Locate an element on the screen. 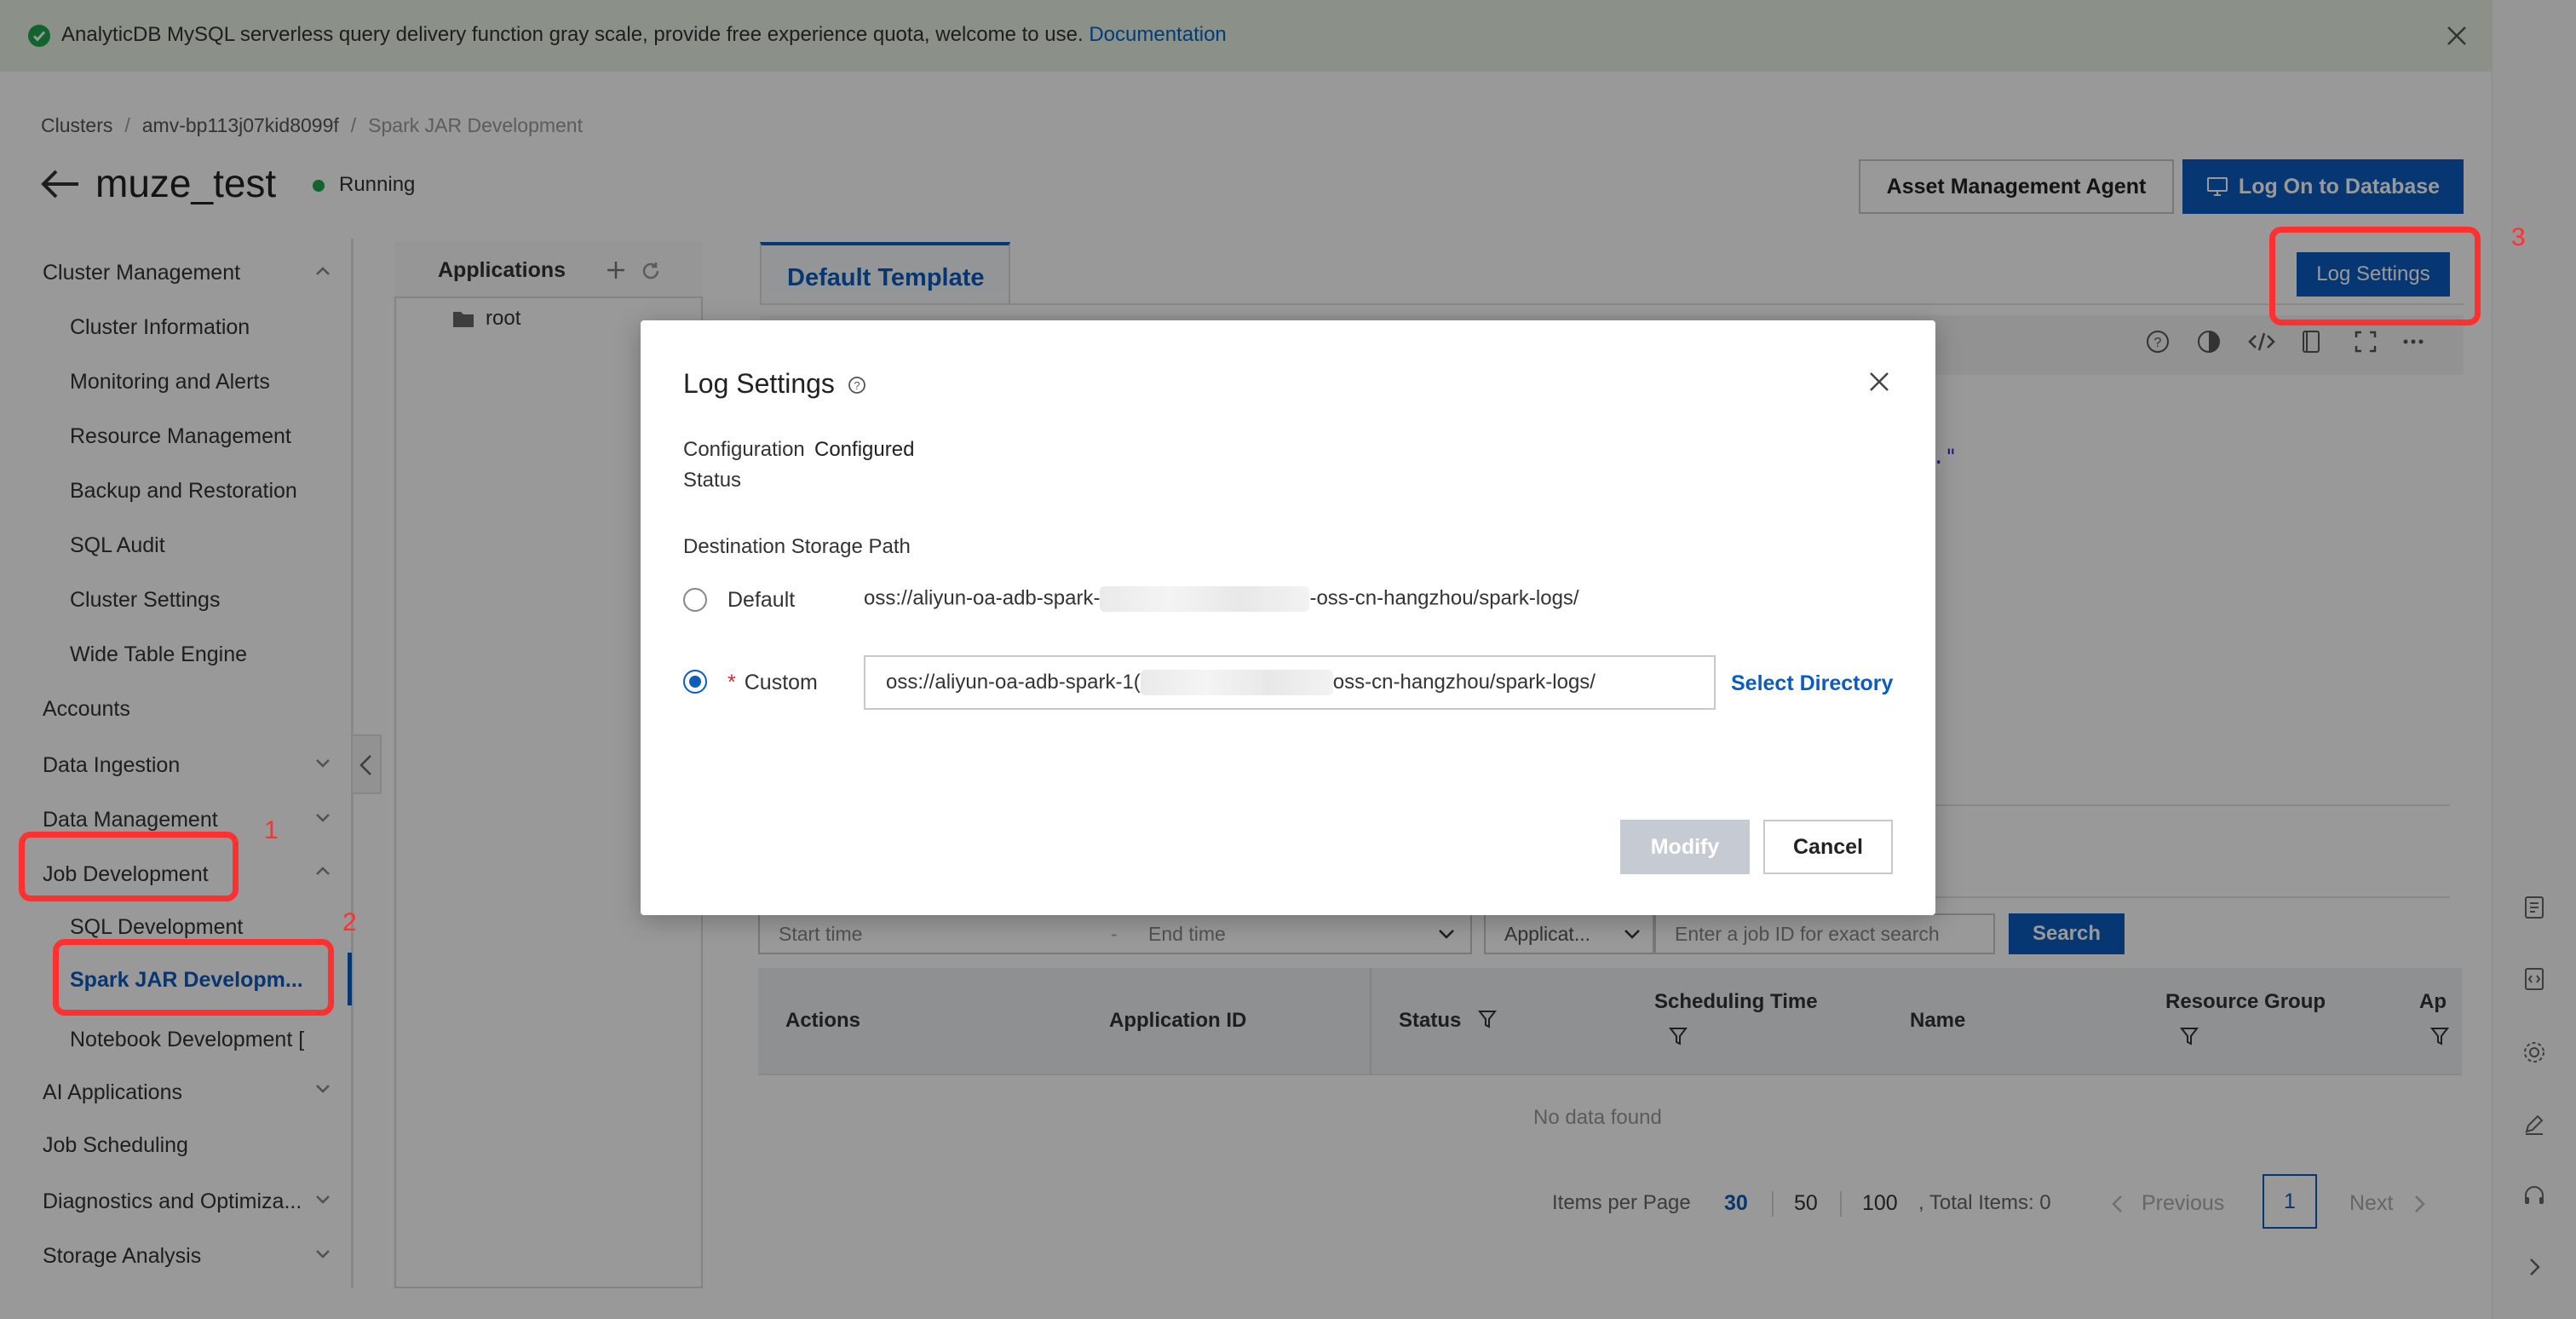 The image size is (2576, 1319). annotation-step-1: 1 is located at coordinates (272, 830).